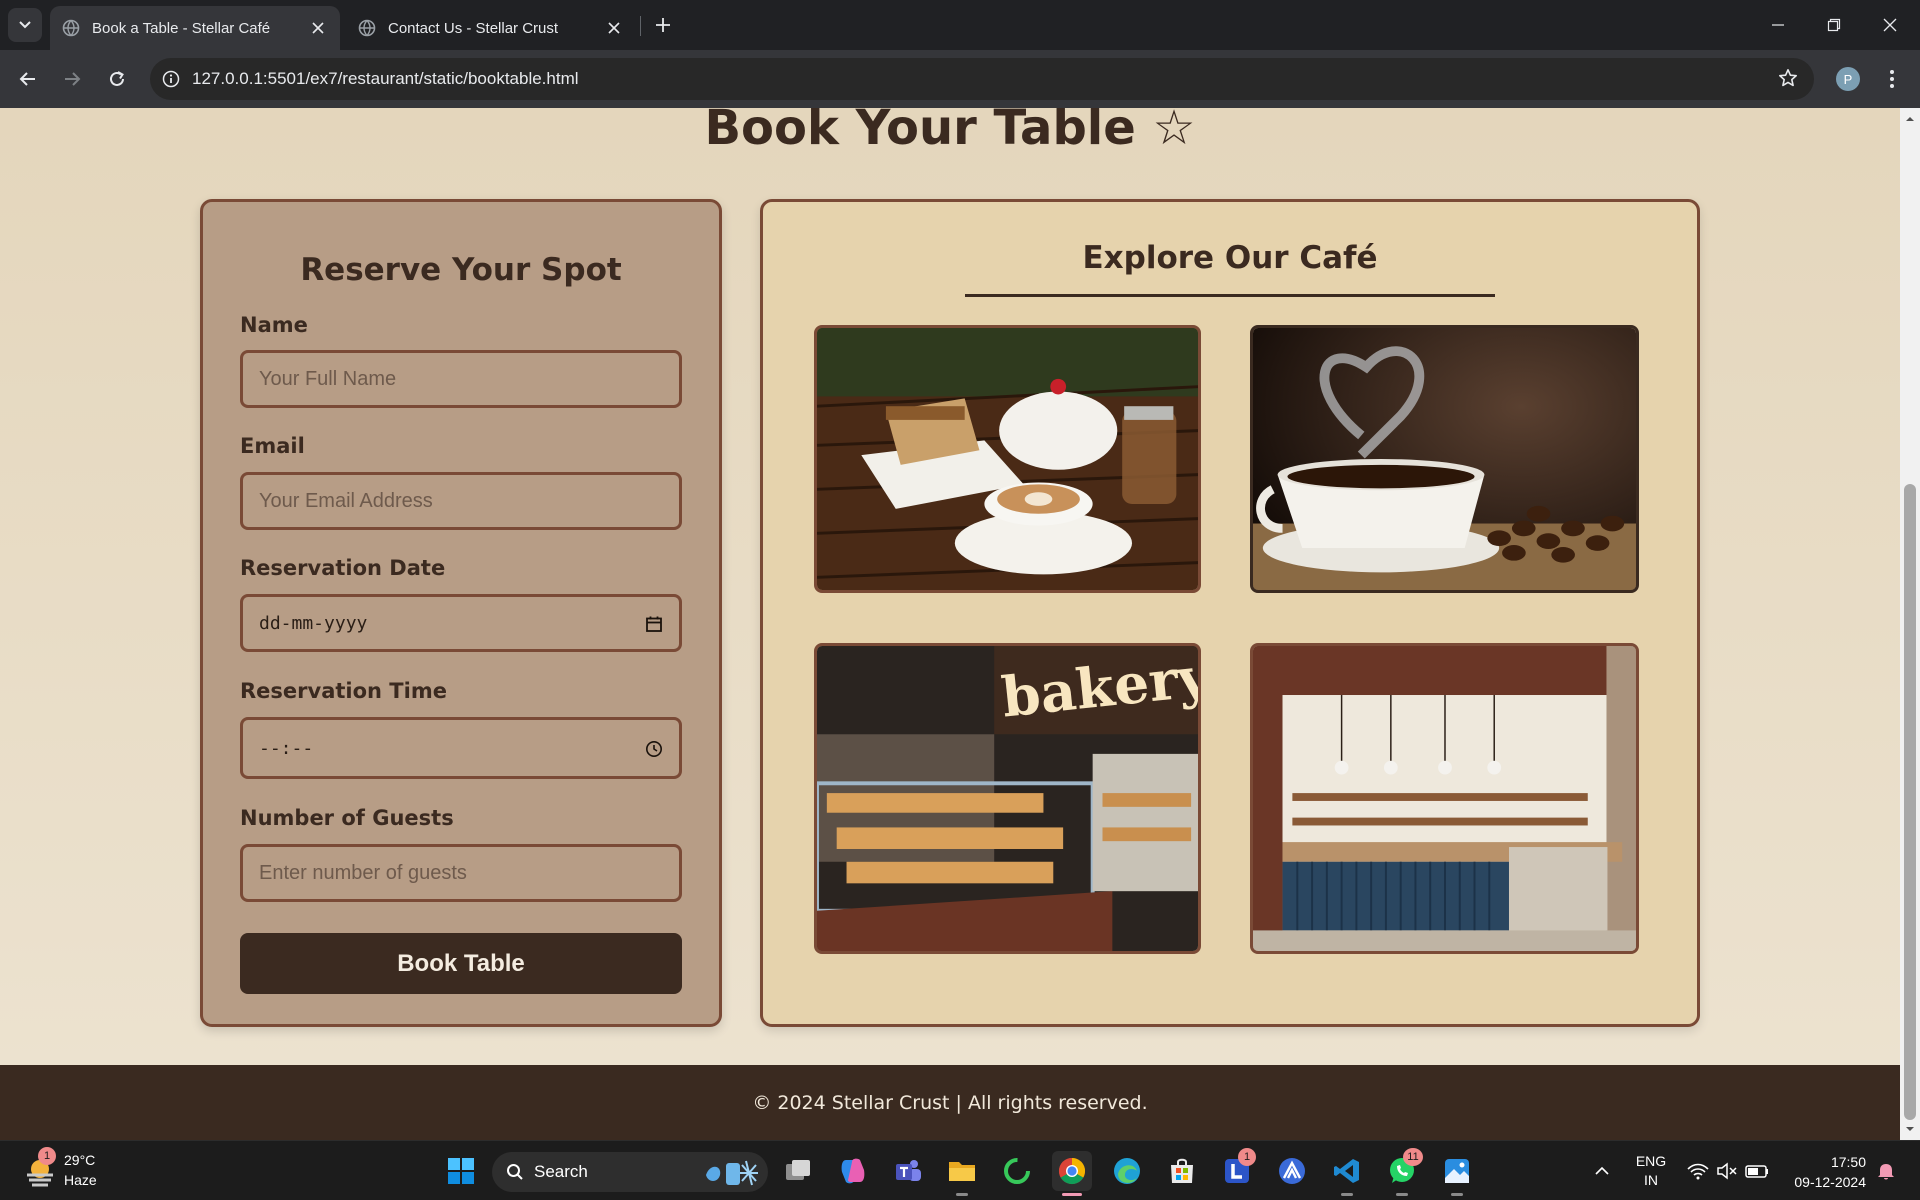 The image size is (1920, 1200). I want to click on close-window-button, so click(1890, 25).